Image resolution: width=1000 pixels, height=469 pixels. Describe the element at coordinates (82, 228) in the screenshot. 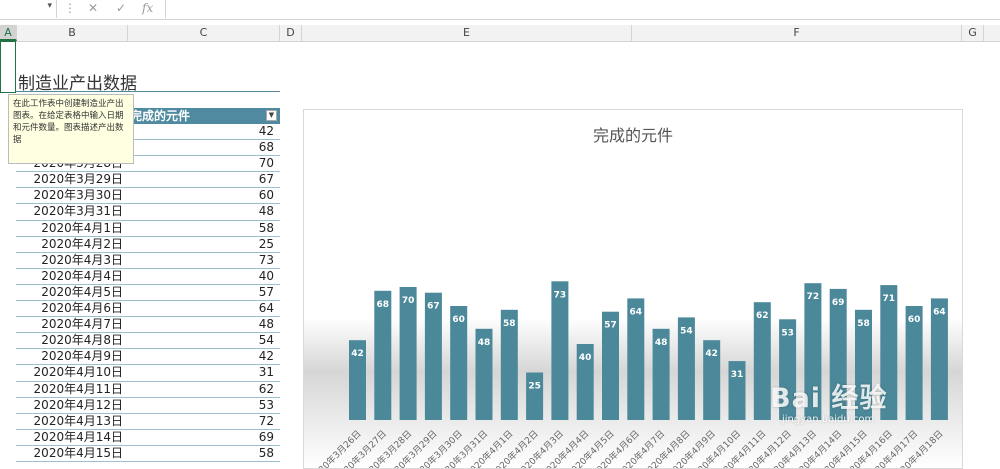

I see `date-cell: 2020年4月1日` at that location.